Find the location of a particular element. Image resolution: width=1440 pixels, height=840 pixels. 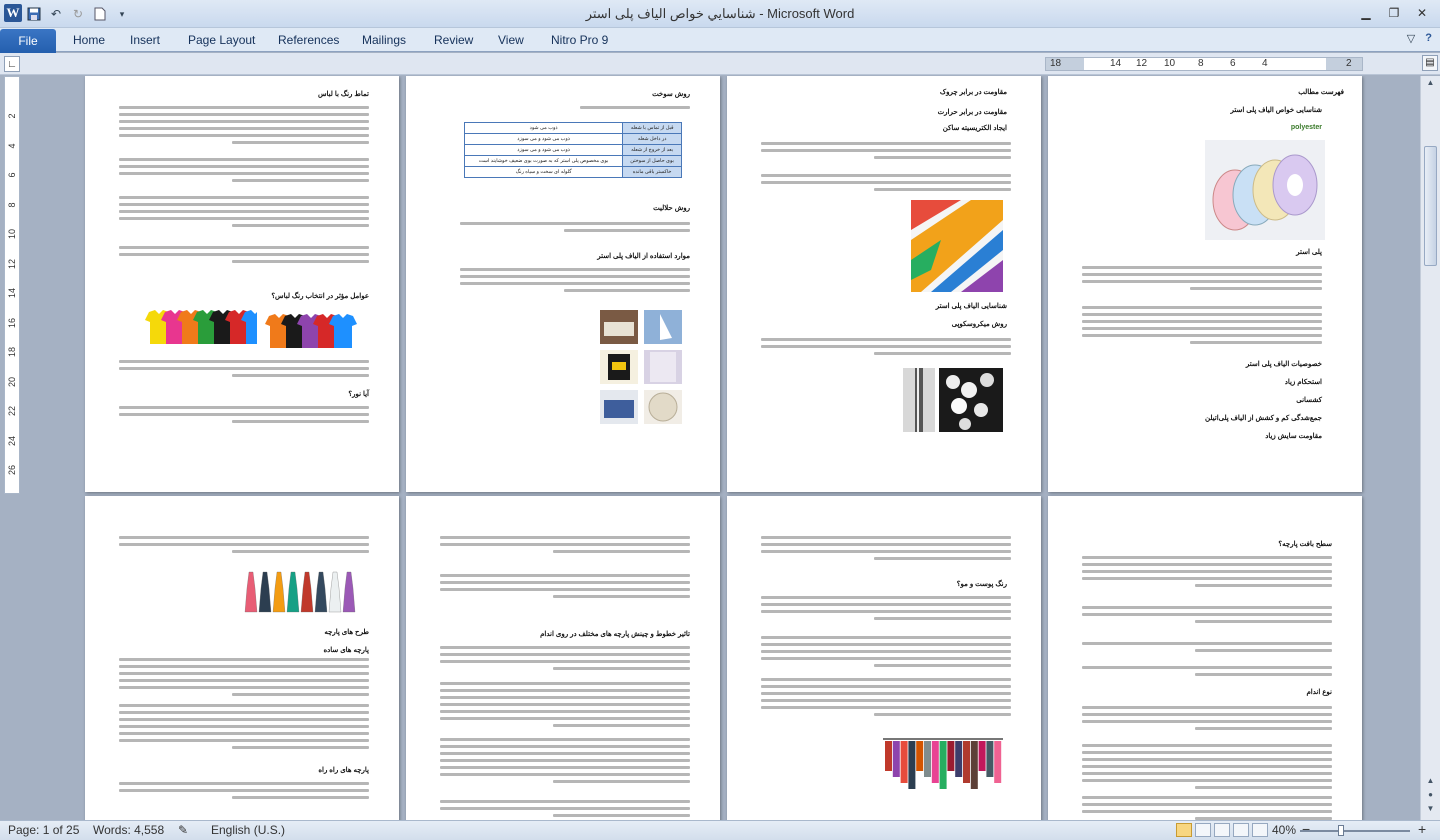

ruler-number: 10 is located at coordinates (1170, 63).